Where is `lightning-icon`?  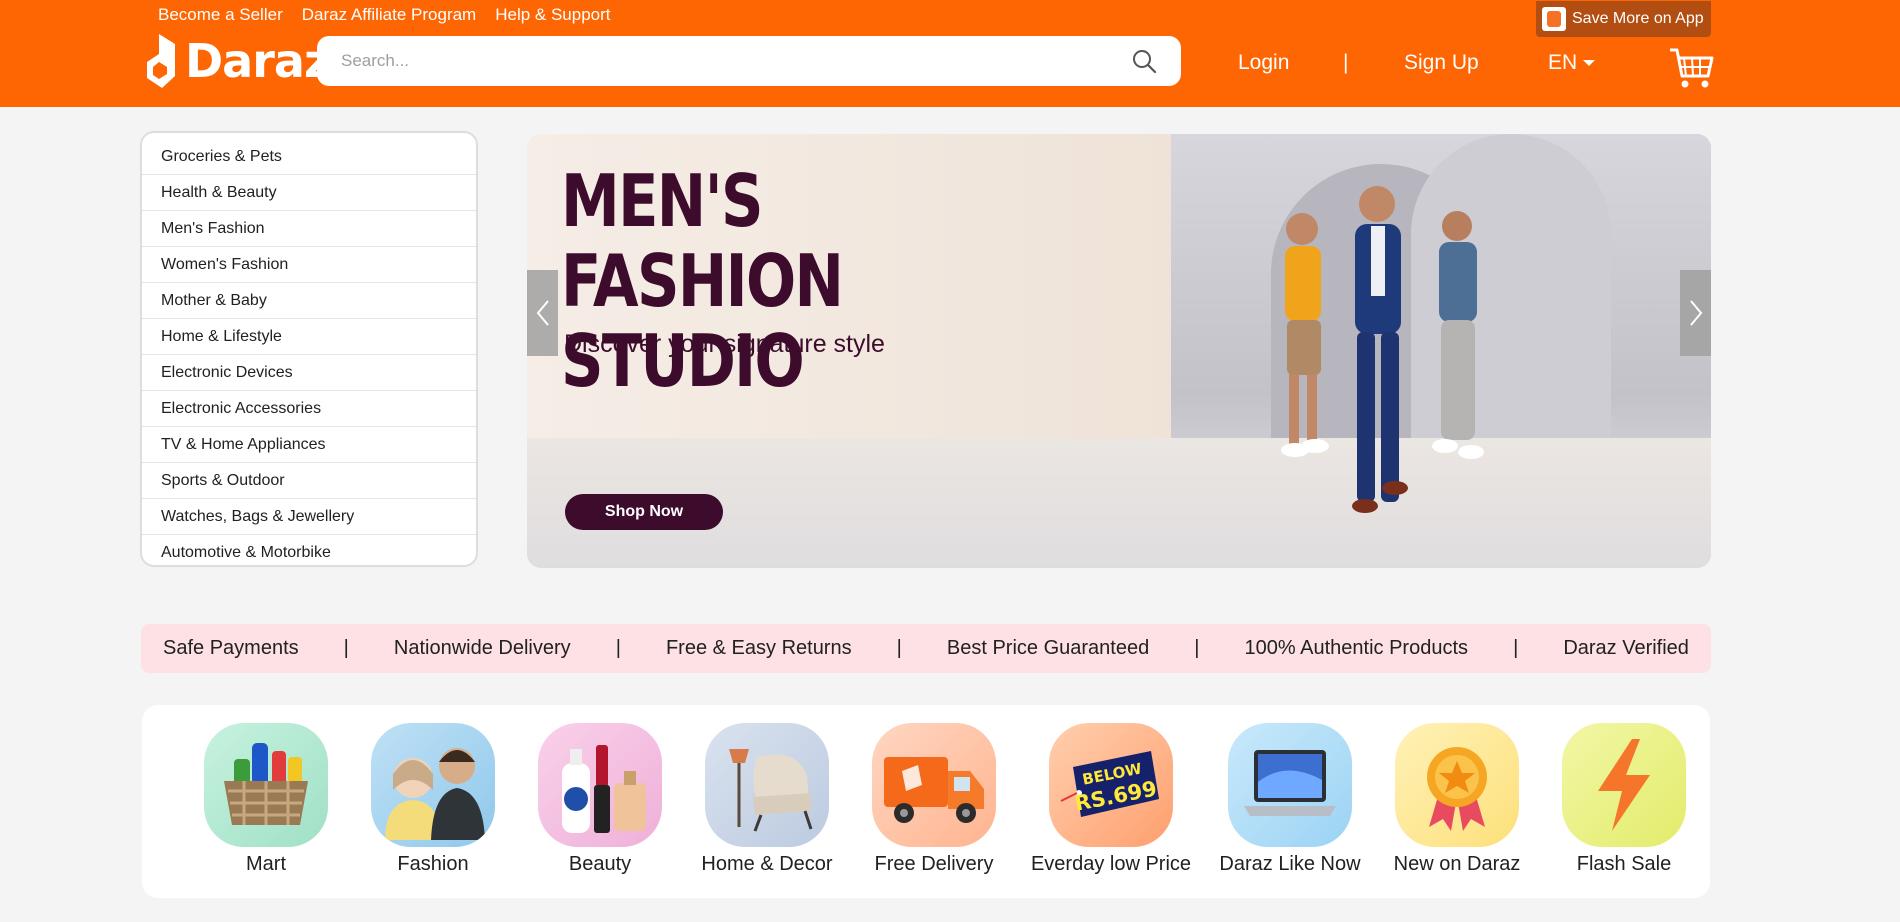
lightning-icon is located at coordinates (1624, 785).